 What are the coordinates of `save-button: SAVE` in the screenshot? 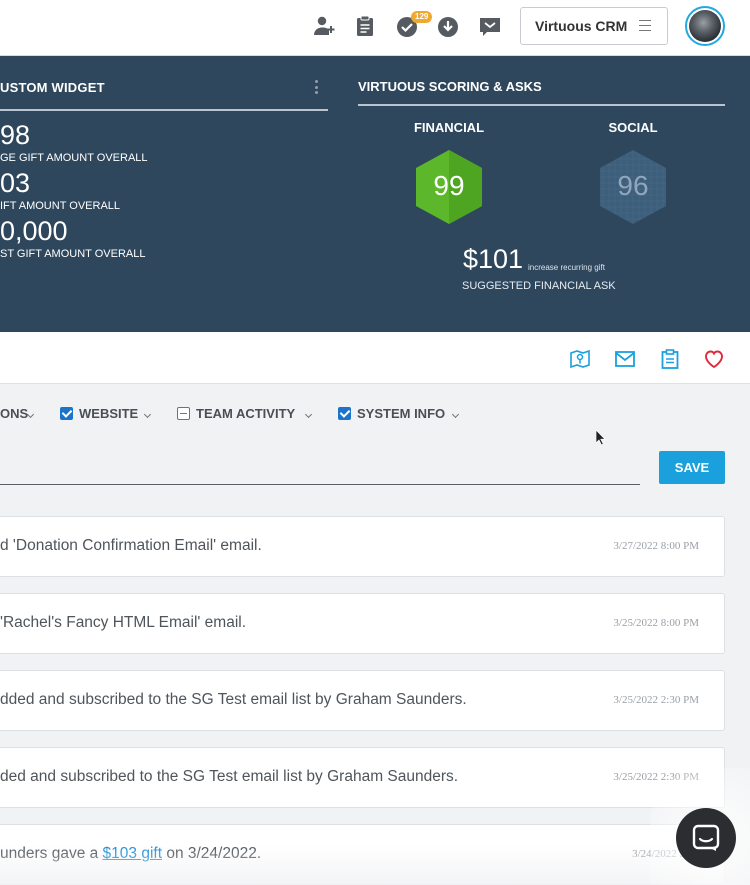 It's located at (692, 467).